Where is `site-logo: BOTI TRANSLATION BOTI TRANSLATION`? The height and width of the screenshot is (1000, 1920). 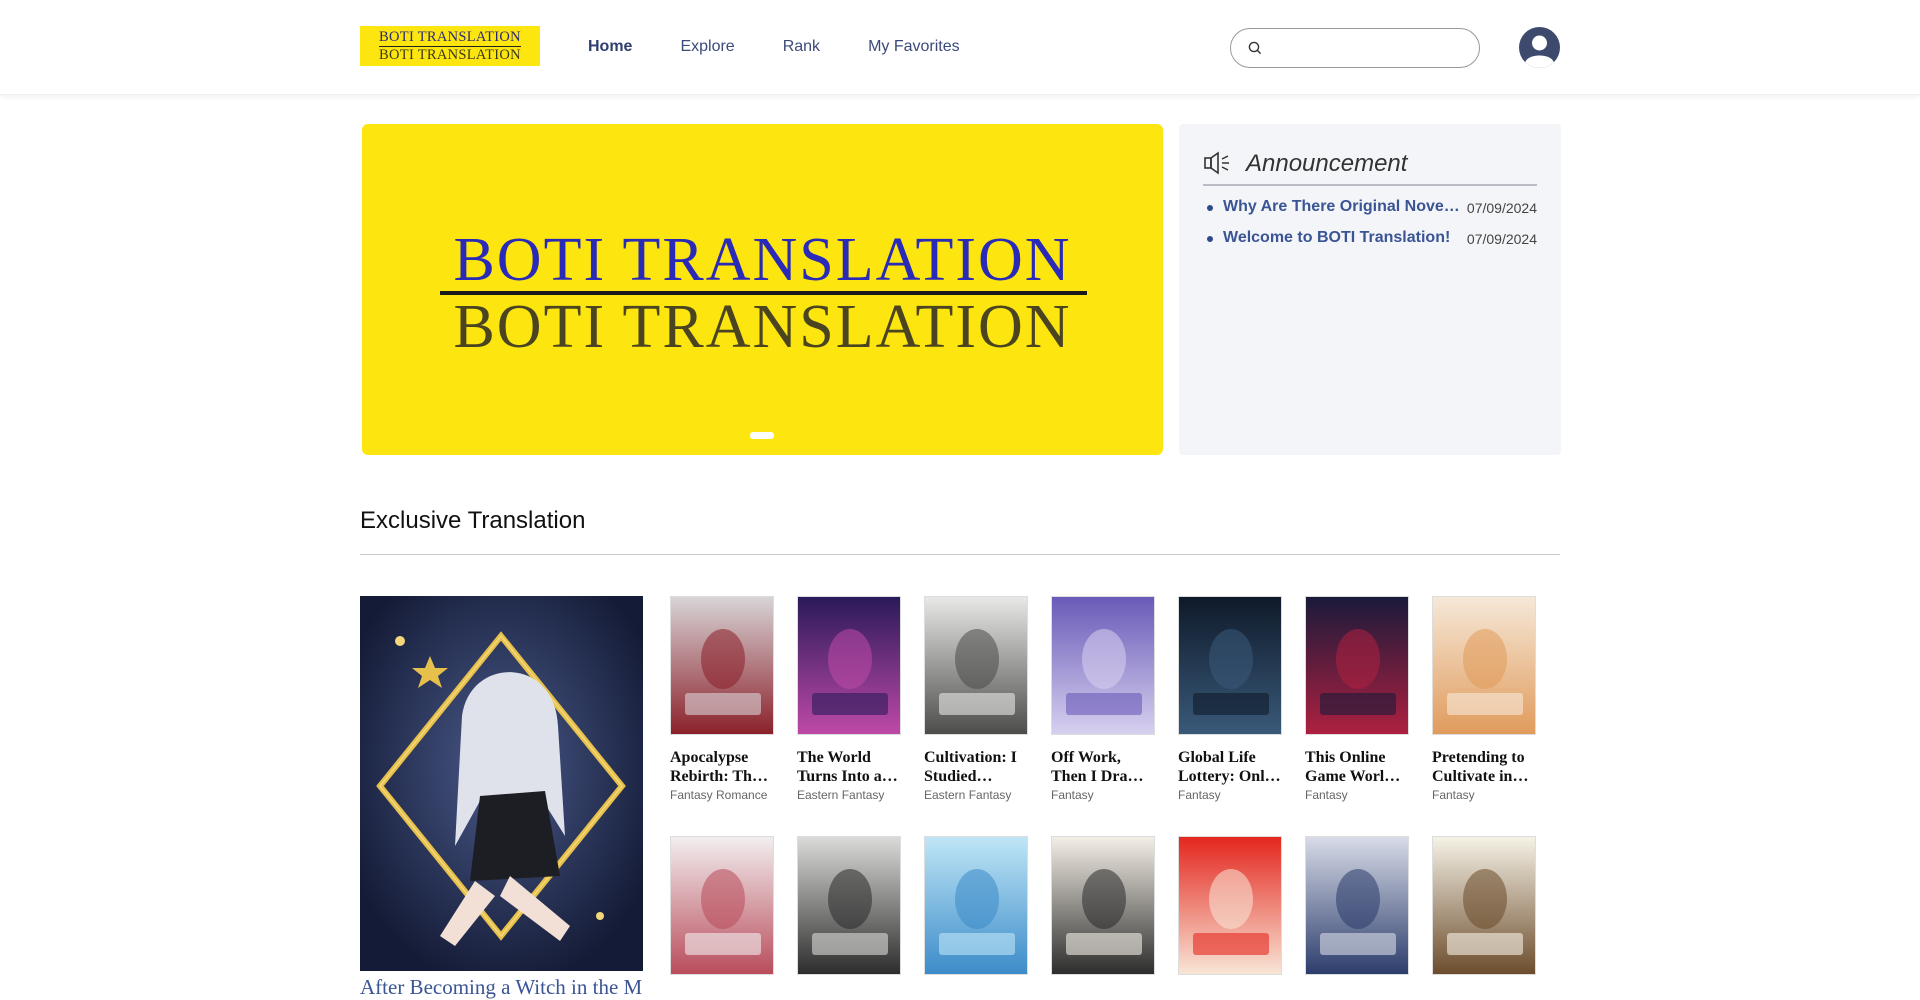 site-logo: BOTI TRANSLATION BOTI TRANSLATION is located at coordinates (450, 46).